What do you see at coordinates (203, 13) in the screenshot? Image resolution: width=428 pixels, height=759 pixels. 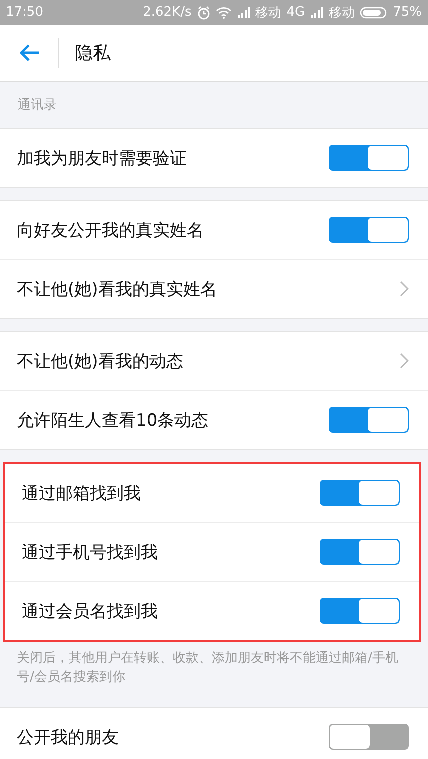 I see `alarm-icon` at bounding box center [203, 13].